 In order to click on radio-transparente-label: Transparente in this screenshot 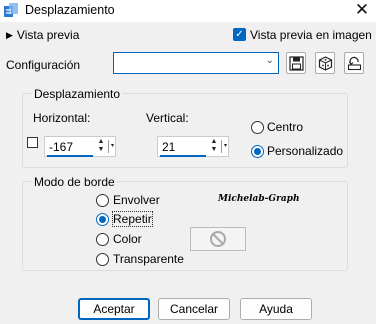, I will do `click(148, 259)`.